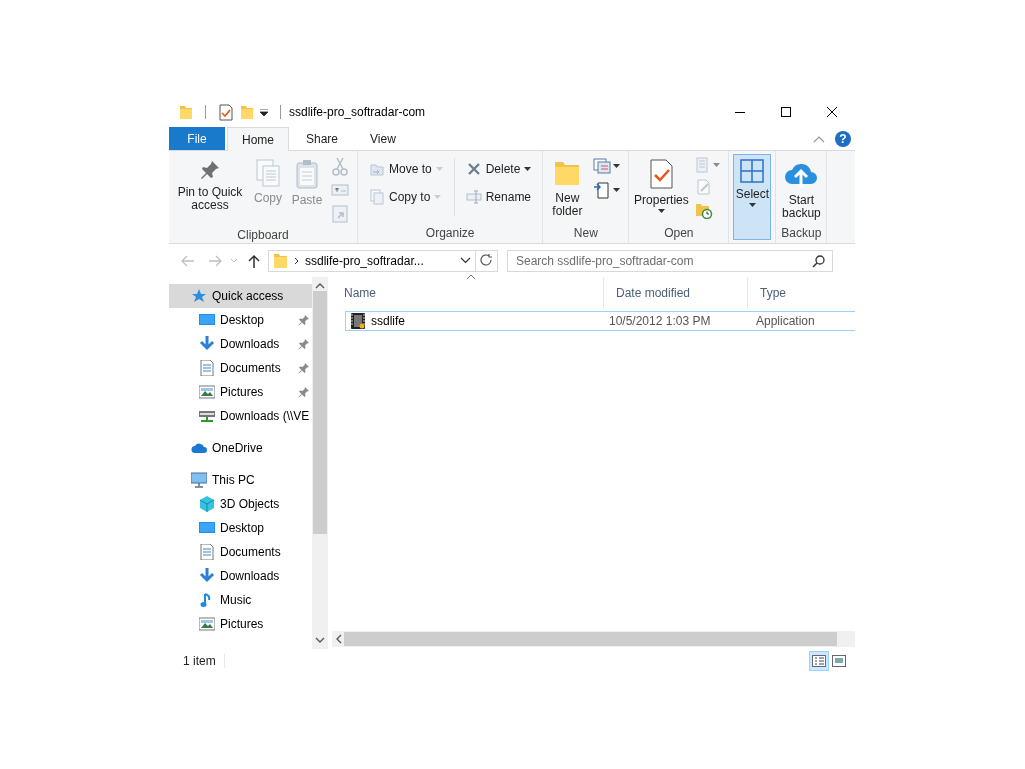 This screenshot has height=769, width=1025. I want to click on cross-icon, so click(473, 169).